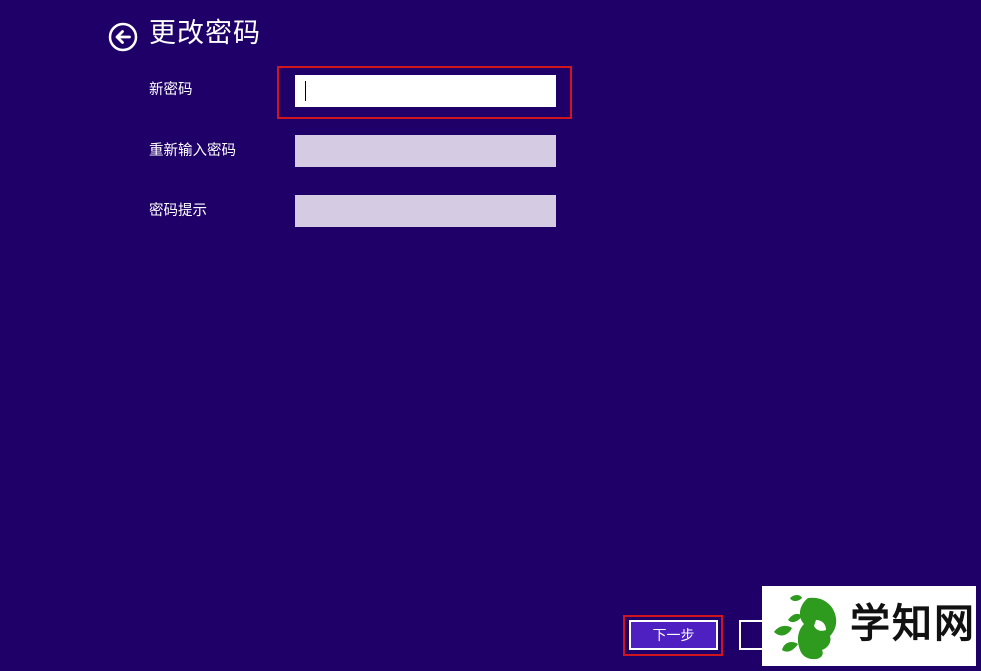  Describe the element at coordinates (305, 91) in the screenshot. I see `text-caret` at that location.